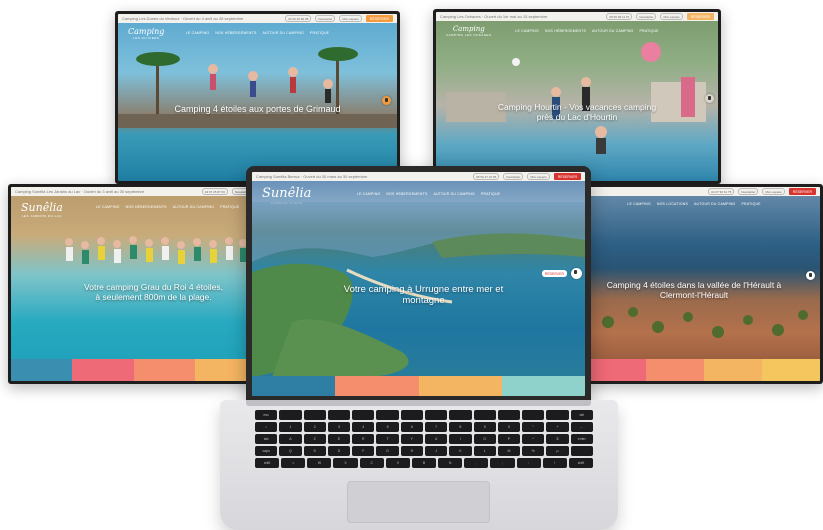 Image resolution: width=823 pixels, height=530 pixels. What do you see at coordinates (290, 427) in the screenshot?
I see `keyboard-key: 1` at bounding box center [290, 427].